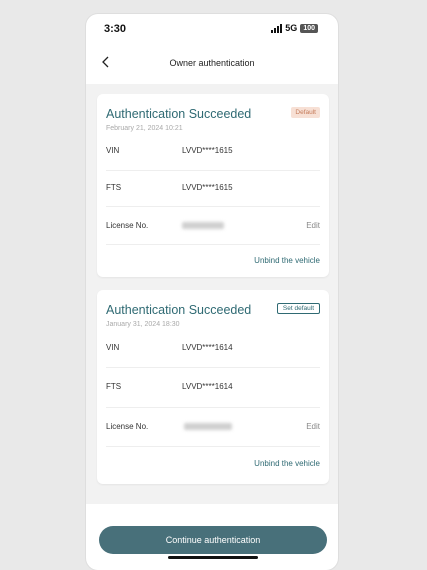  I want to click on vin-row: VIN LVVD****1614, so click(213, 348).